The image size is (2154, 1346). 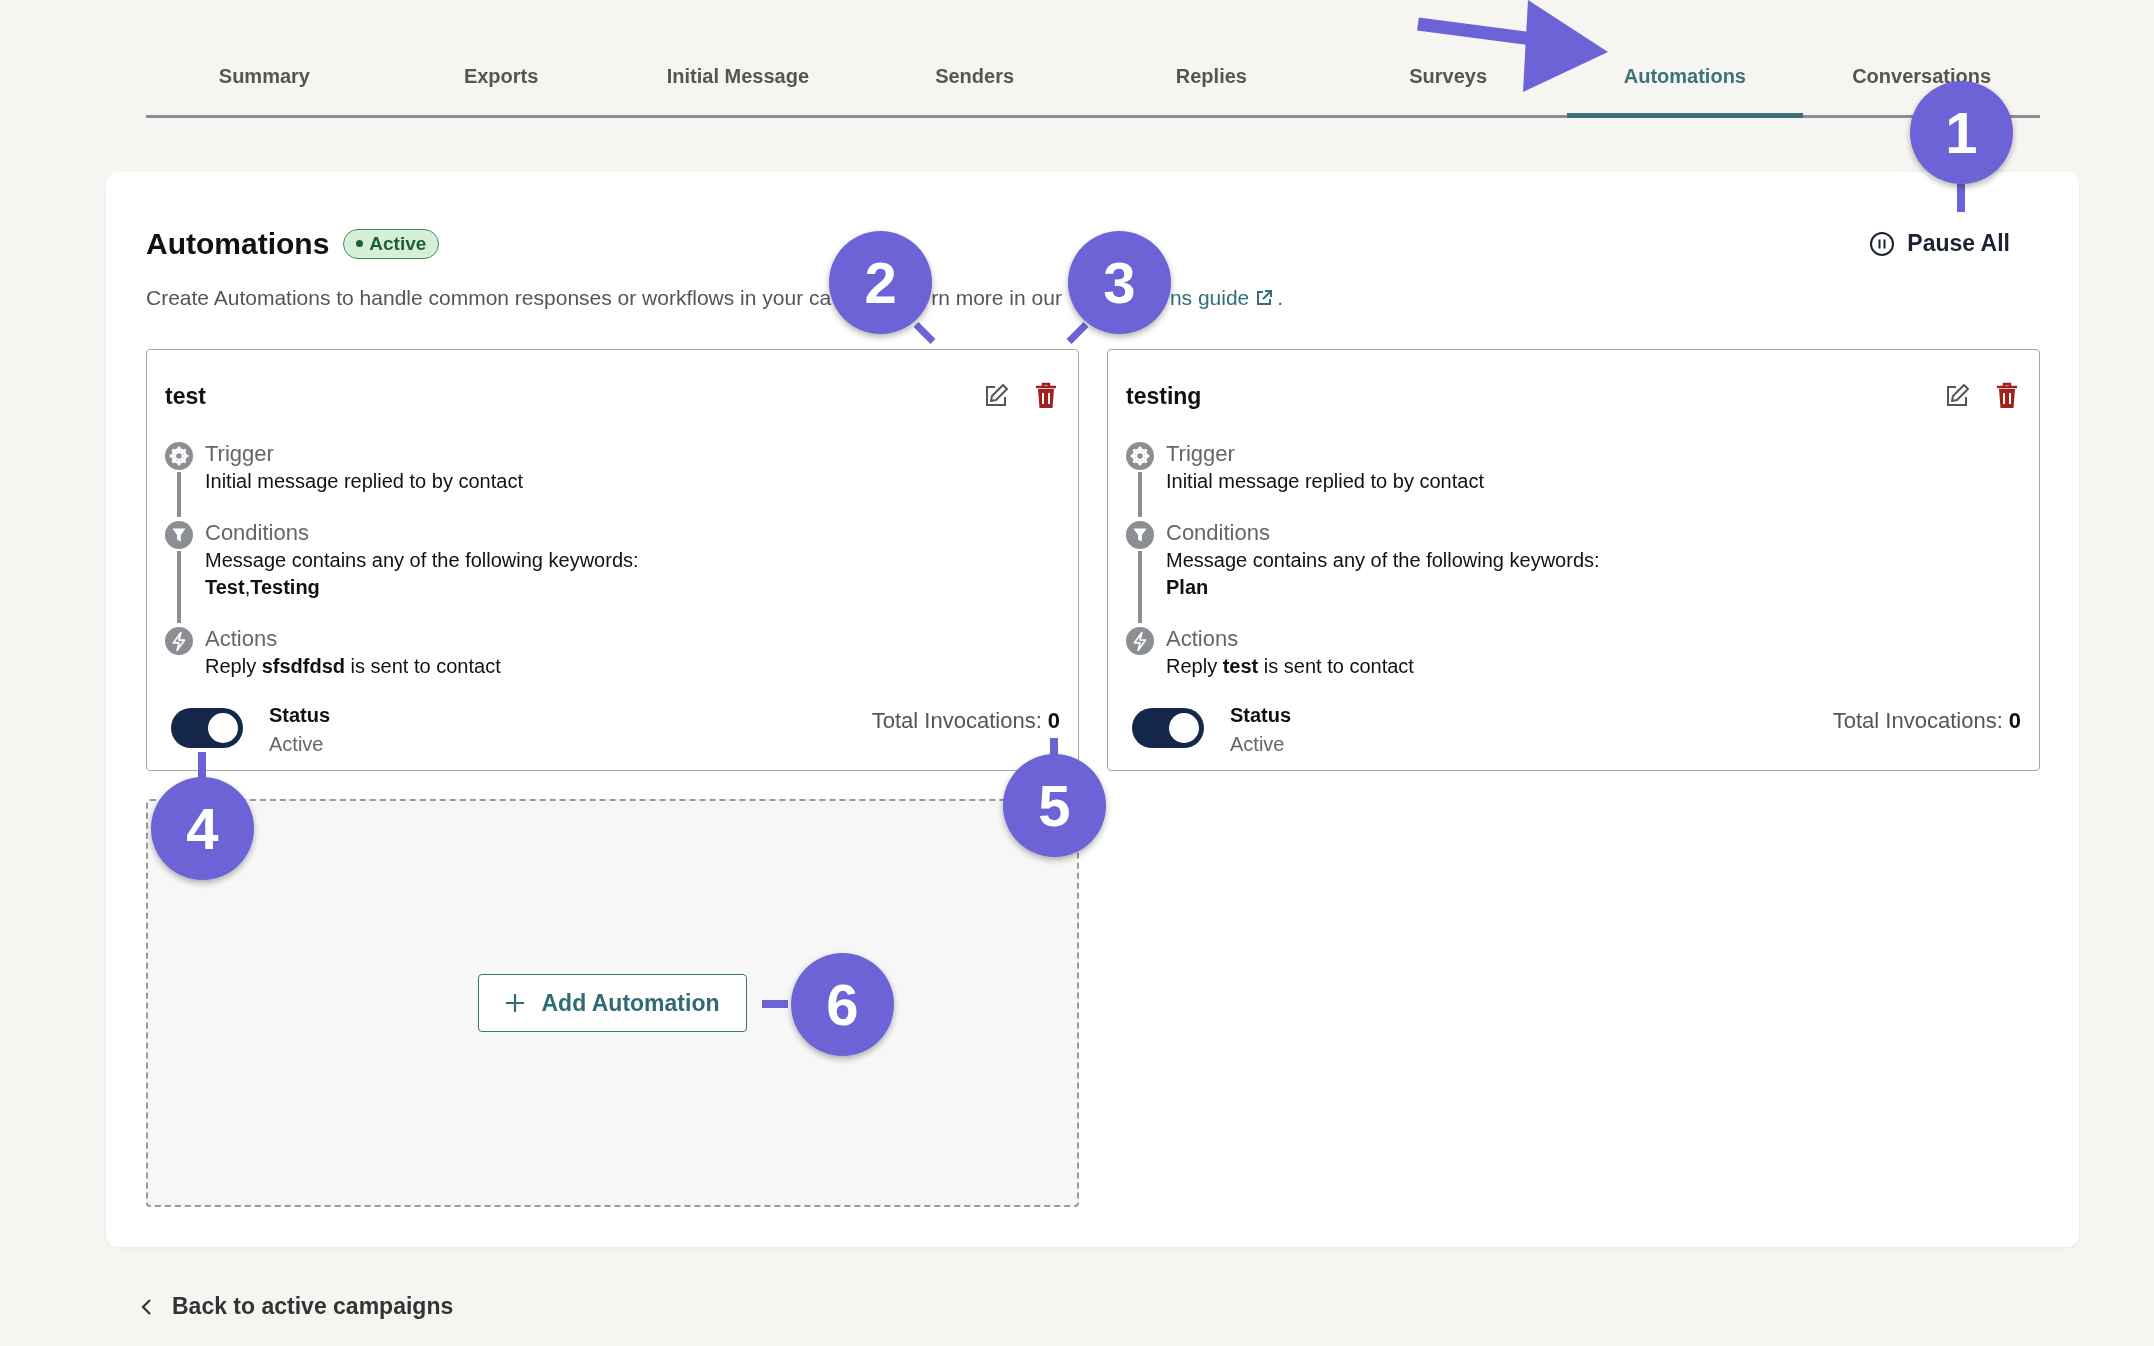 I want to click on page-title: Automations, so click(x=238, y=243).